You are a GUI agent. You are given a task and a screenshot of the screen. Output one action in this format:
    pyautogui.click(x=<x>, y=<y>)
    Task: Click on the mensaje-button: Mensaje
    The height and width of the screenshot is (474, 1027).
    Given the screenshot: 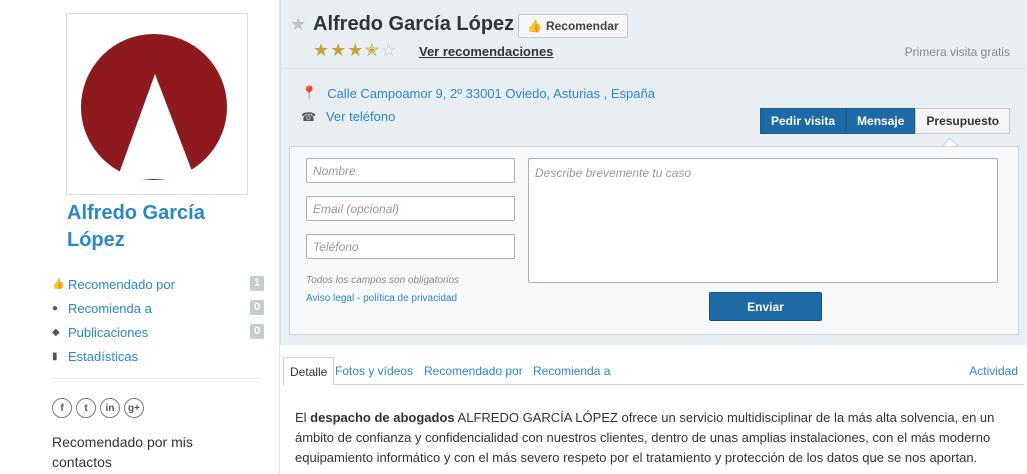 What is the action you would take?
    pyautogui.click(x=881, y=121)
    